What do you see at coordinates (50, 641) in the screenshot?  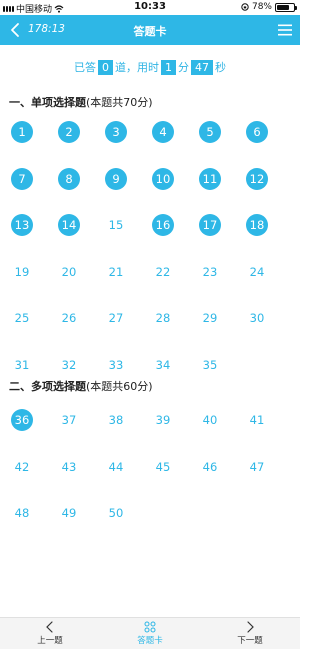 I see `previous-question-label: 上一题` at bounding box center [50, 641].